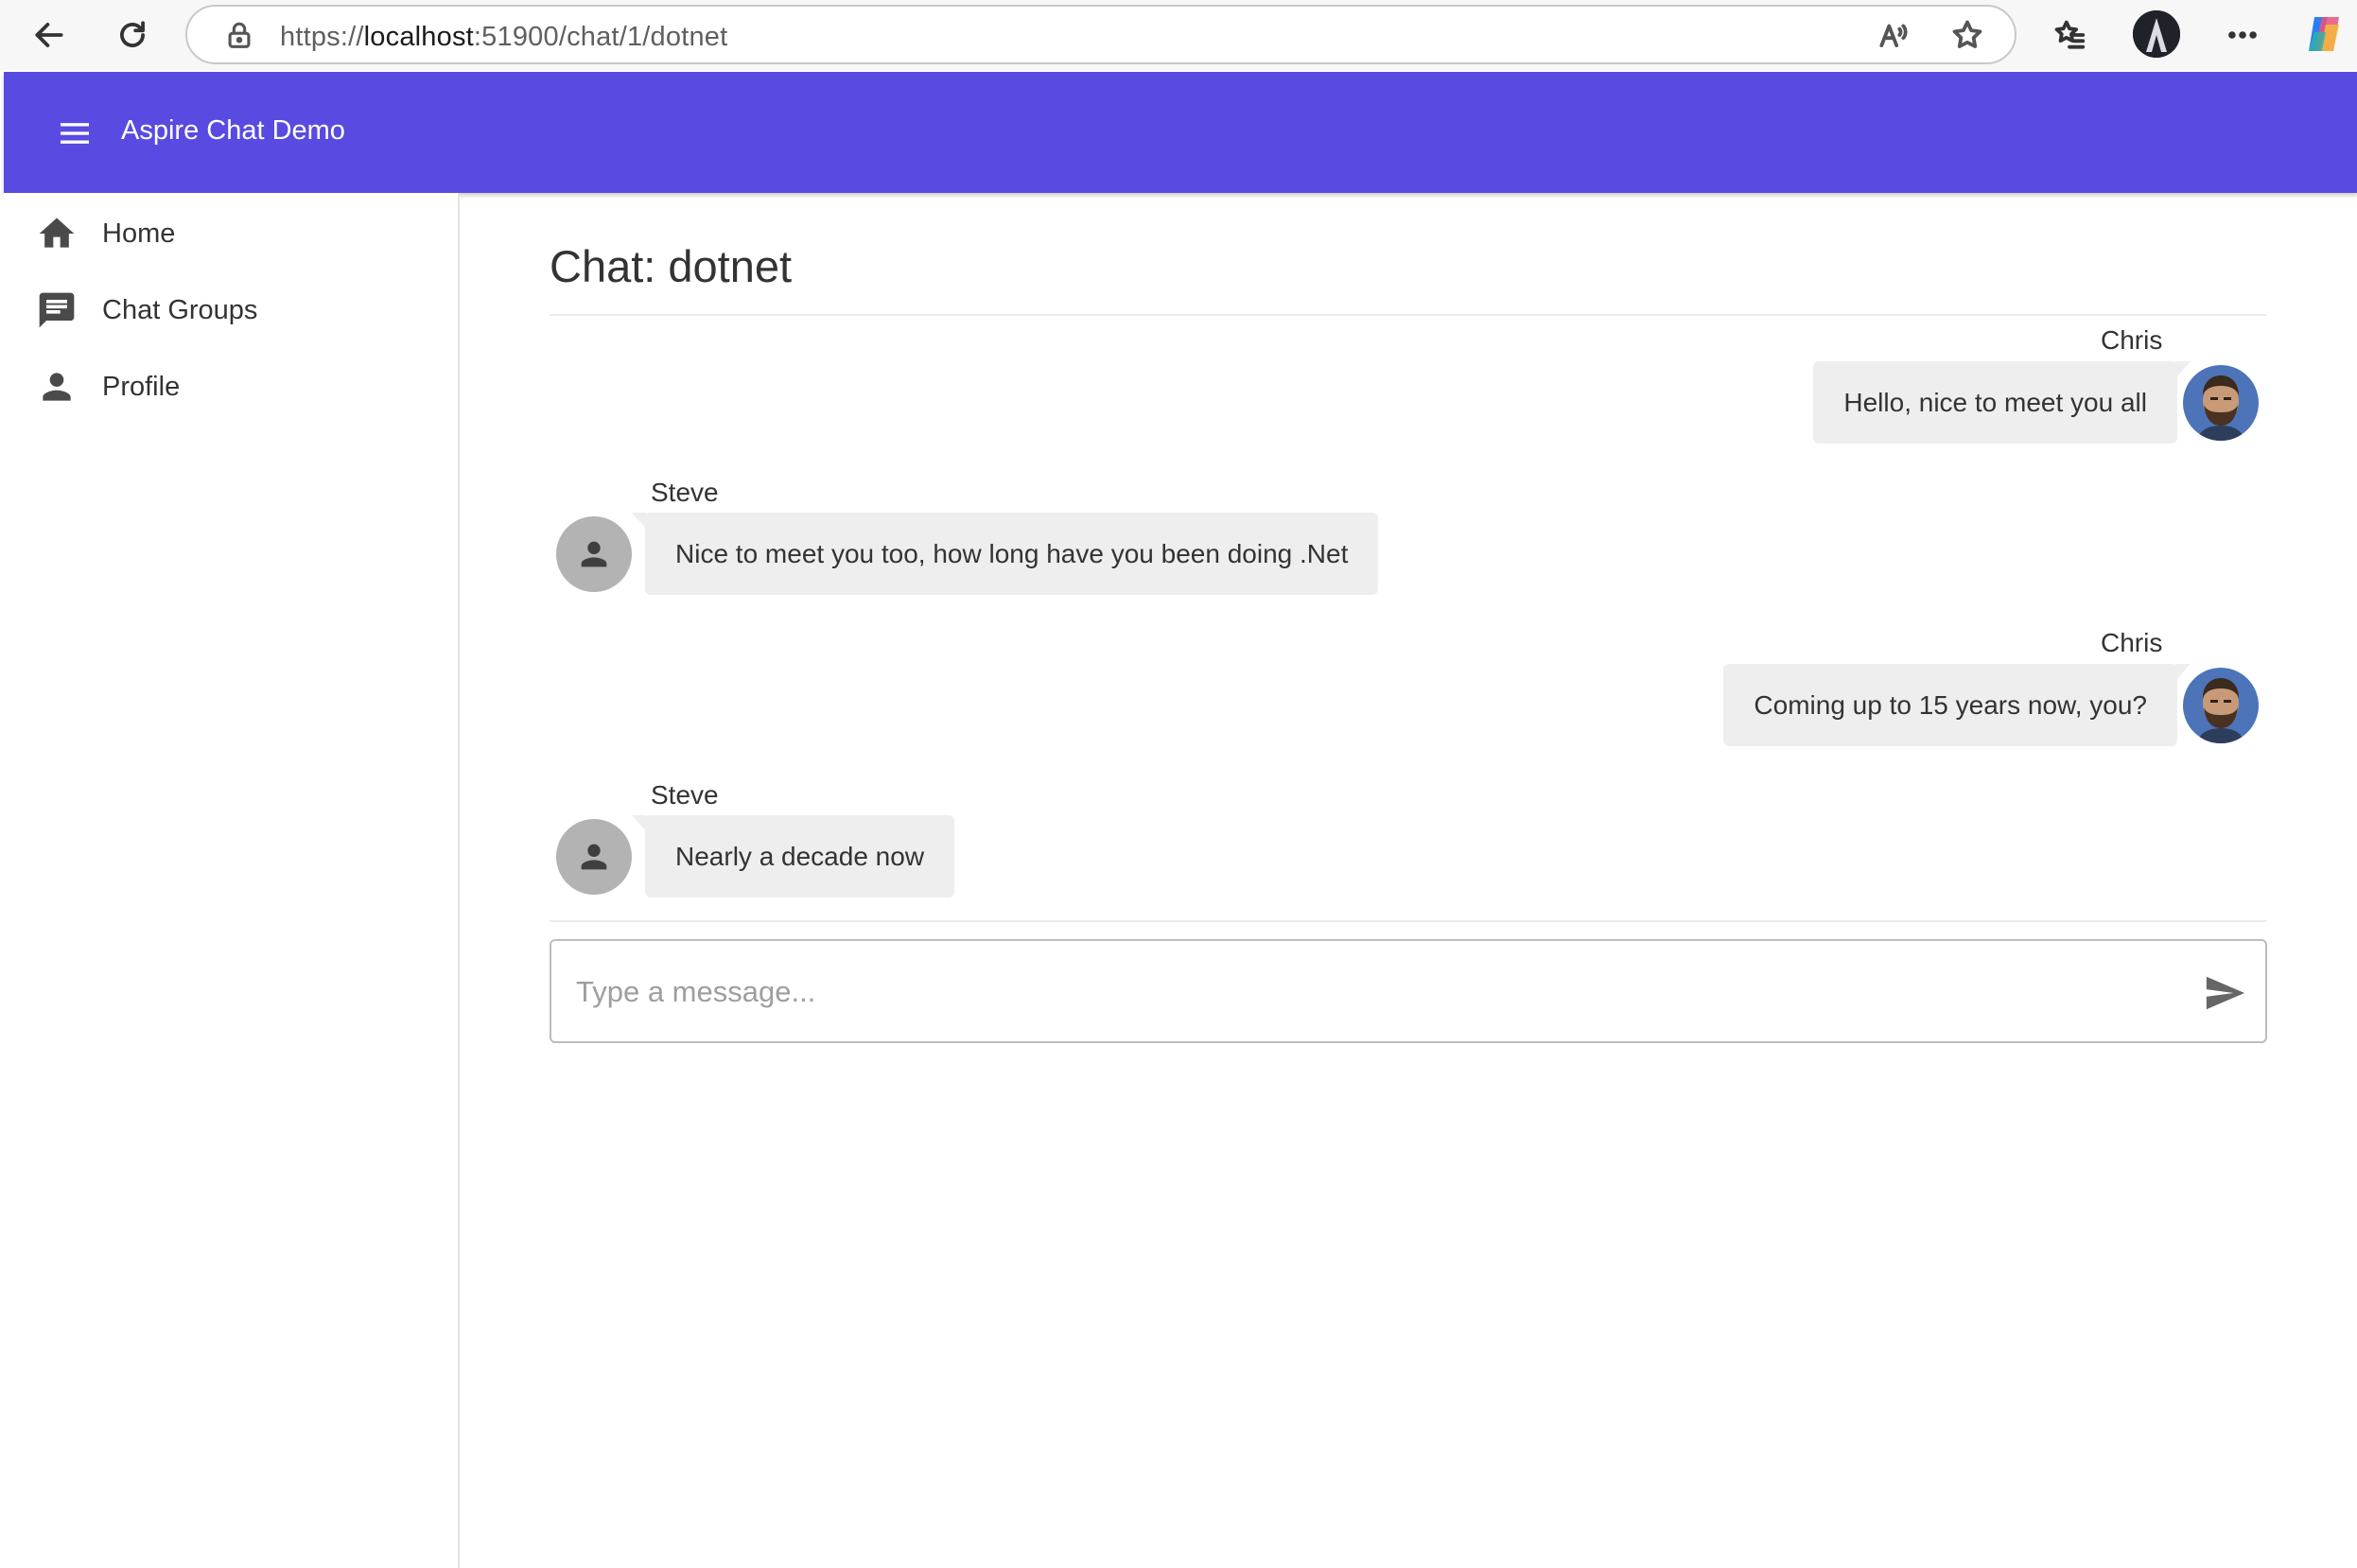 This screenshot has width=2357, height=1568. I want to click on home-icon, so click(57, 234).